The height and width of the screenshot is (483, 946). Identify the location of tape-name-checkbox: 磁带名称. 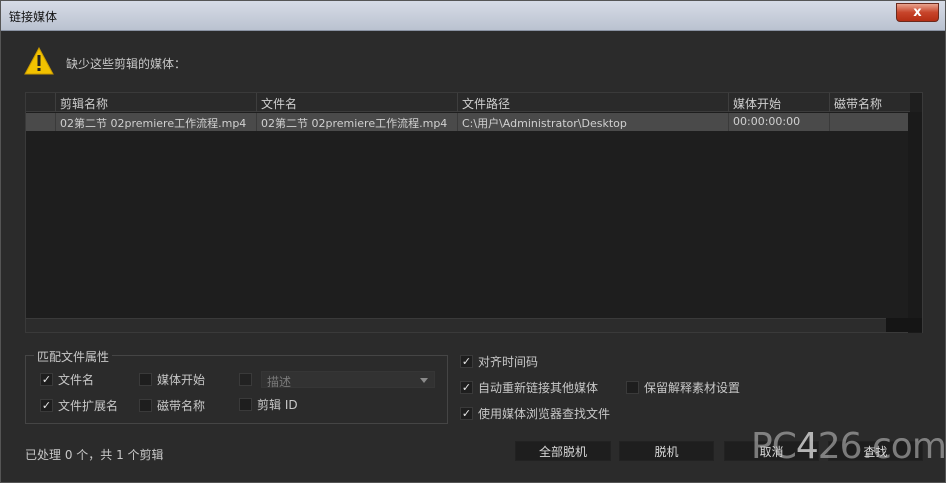
(172, 405).